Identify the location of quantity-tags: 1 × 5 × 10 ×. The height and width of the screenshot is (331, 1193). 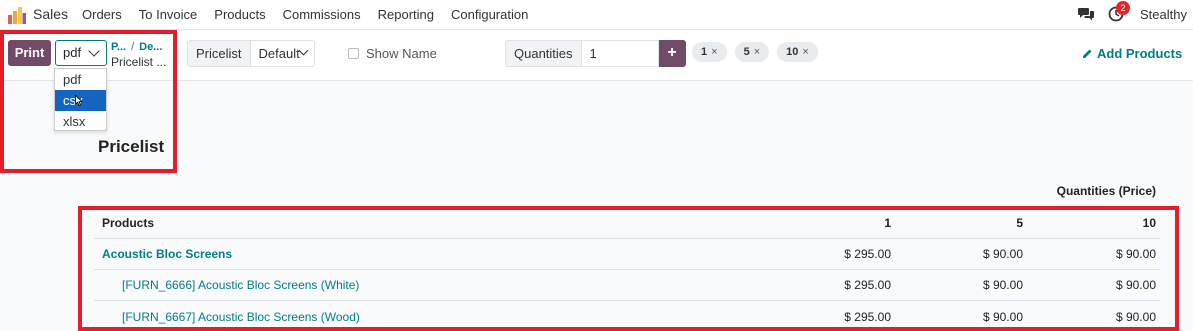
(759, 52).